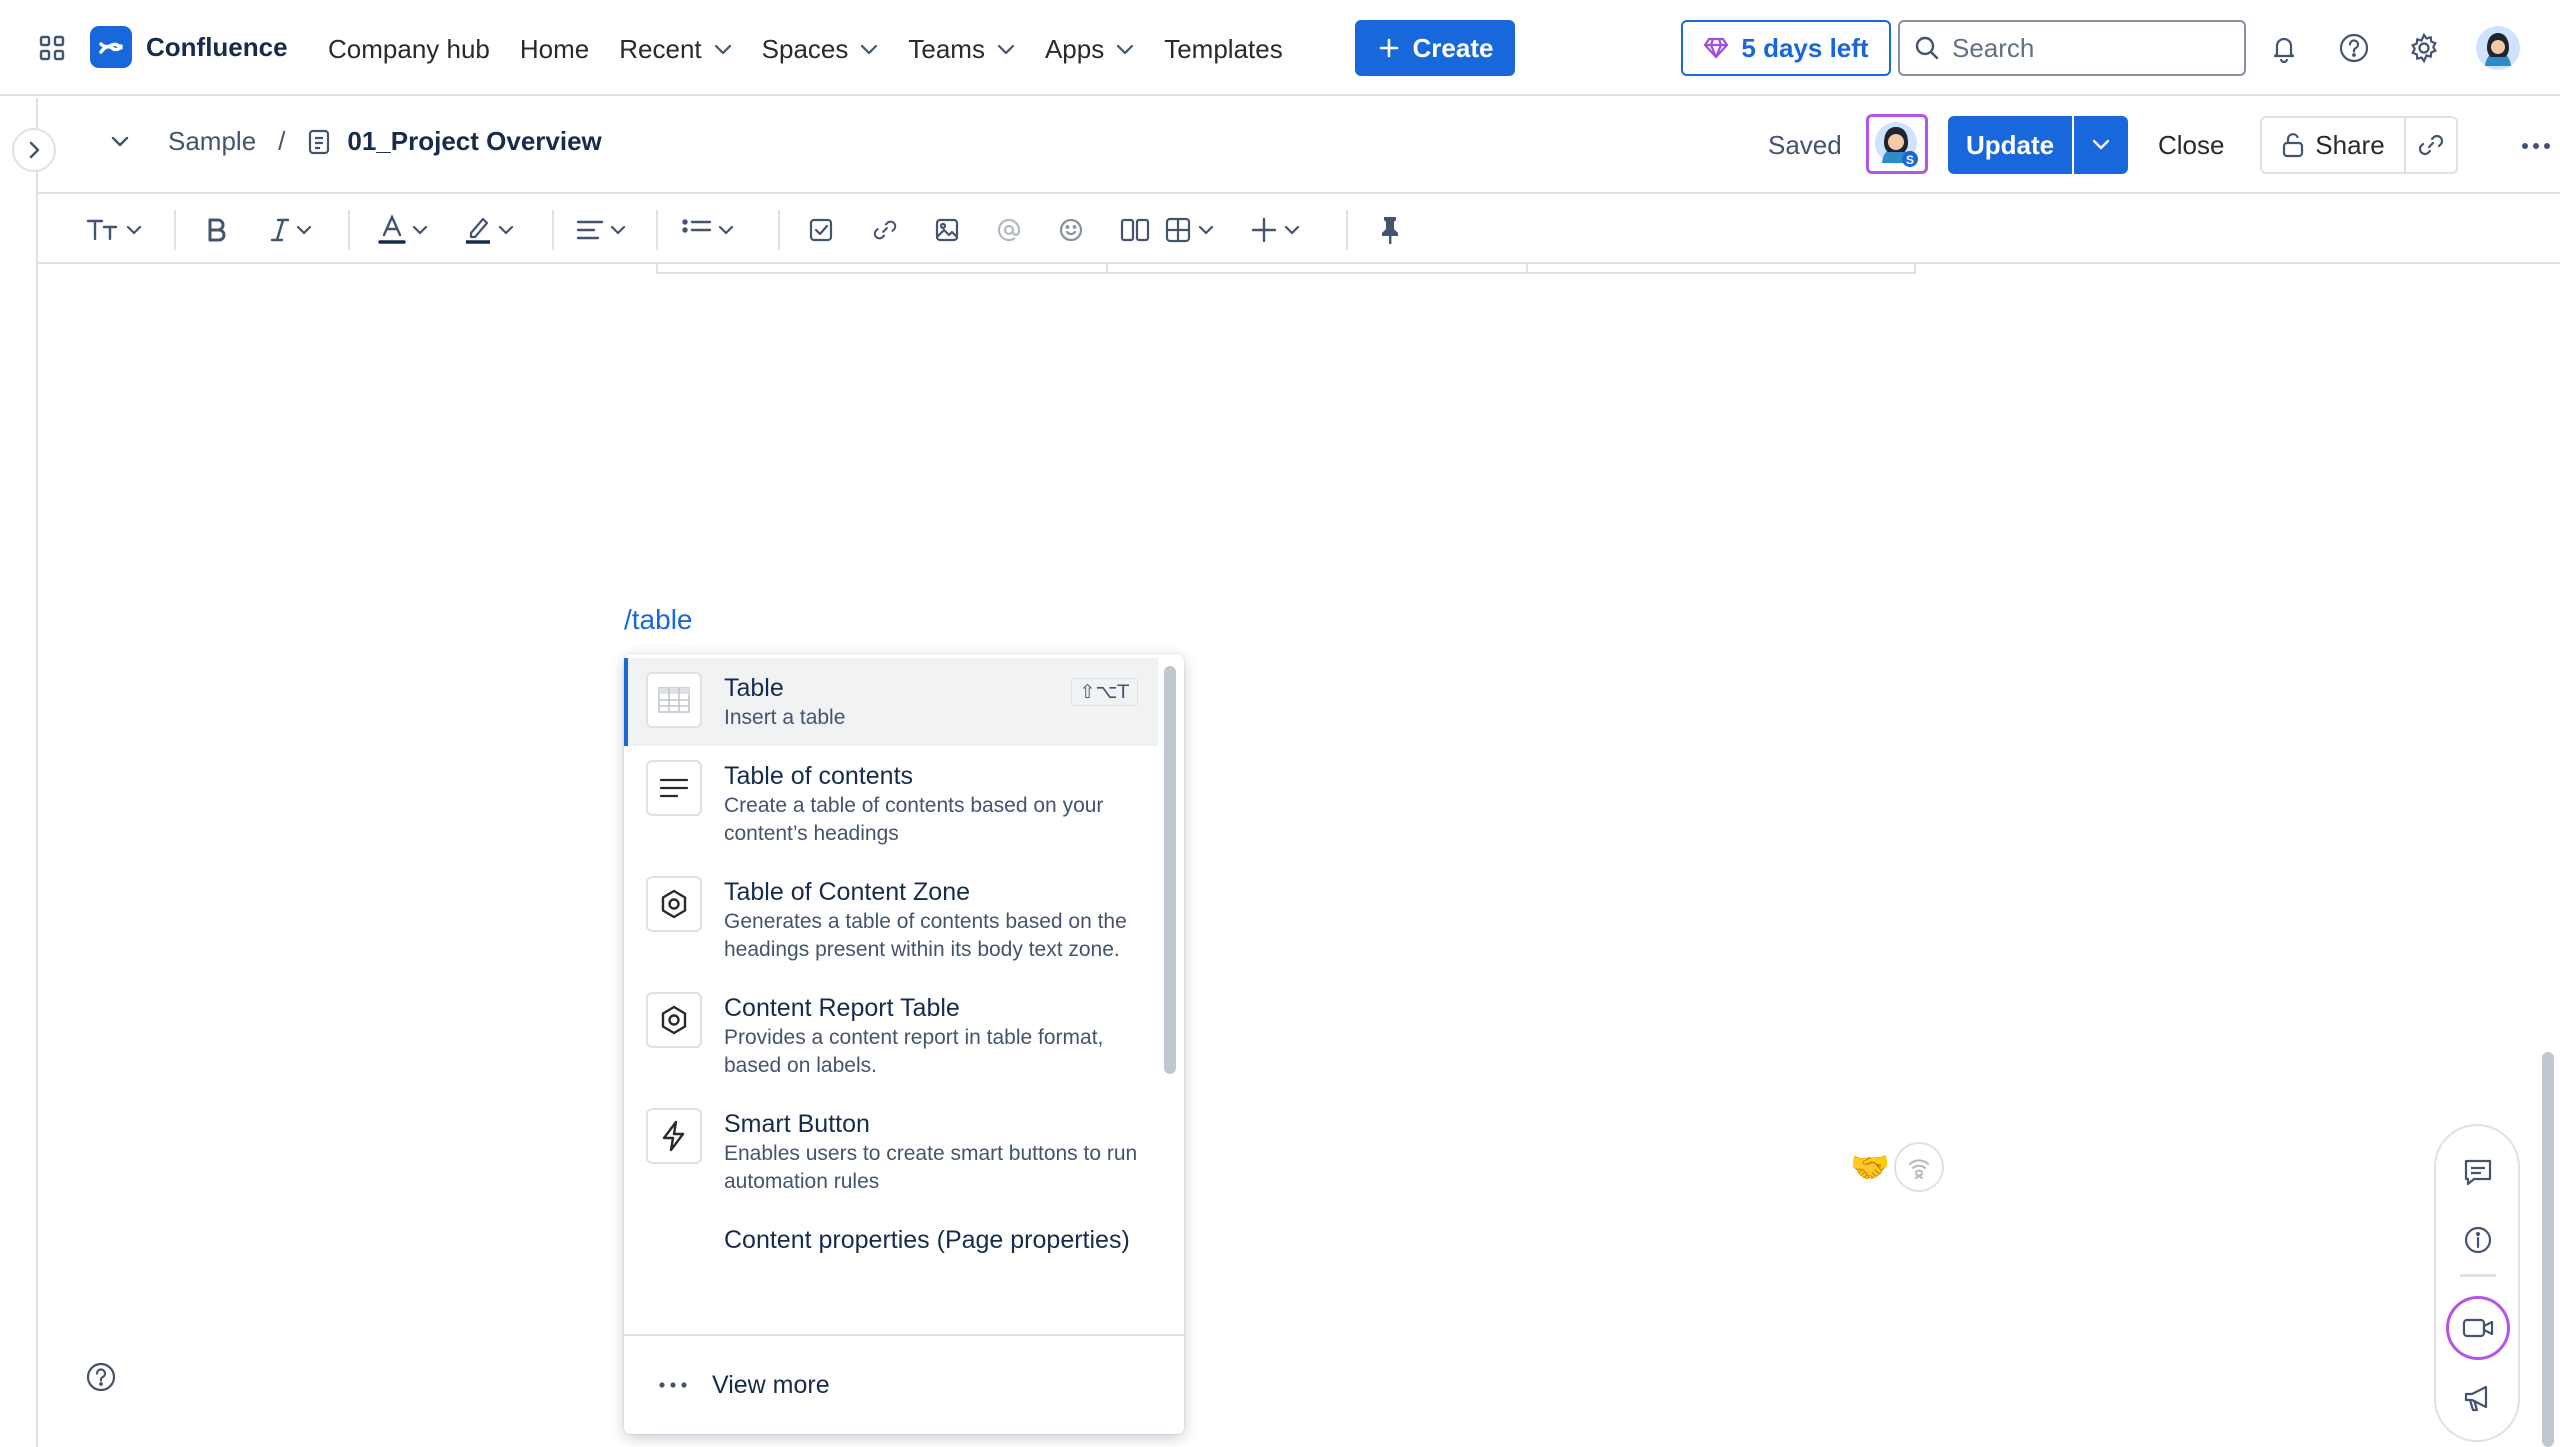 This screenshot has width=2560, height=1447. I want to click on menu-scrollbar, so click(1170, 870).